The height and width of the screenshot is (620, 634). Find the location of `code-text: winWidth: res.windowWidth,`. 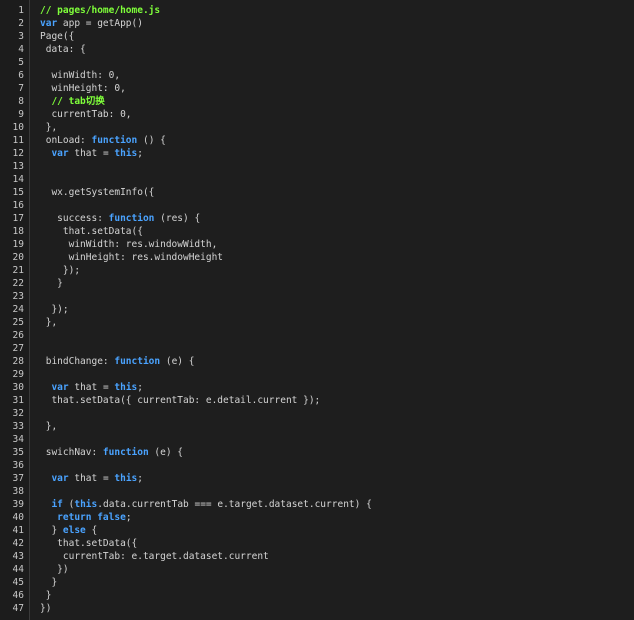

code-text: winWidth: res.windowWidth, is located at coordinates (129, 244).